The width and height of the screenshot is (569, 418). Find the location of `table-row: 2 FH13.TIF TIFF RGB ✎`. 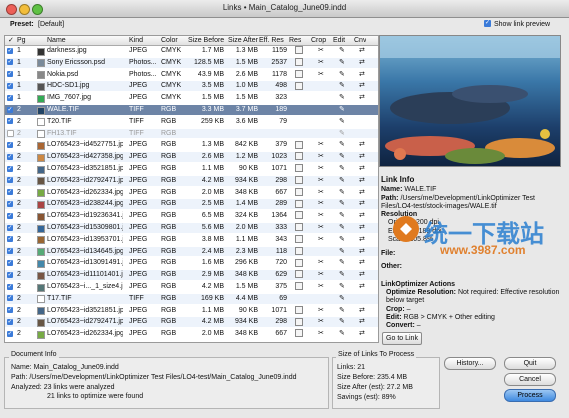

table-row: 2 FH13.TIF TIFF RGB ✎ is located at coordinates (191, 133).